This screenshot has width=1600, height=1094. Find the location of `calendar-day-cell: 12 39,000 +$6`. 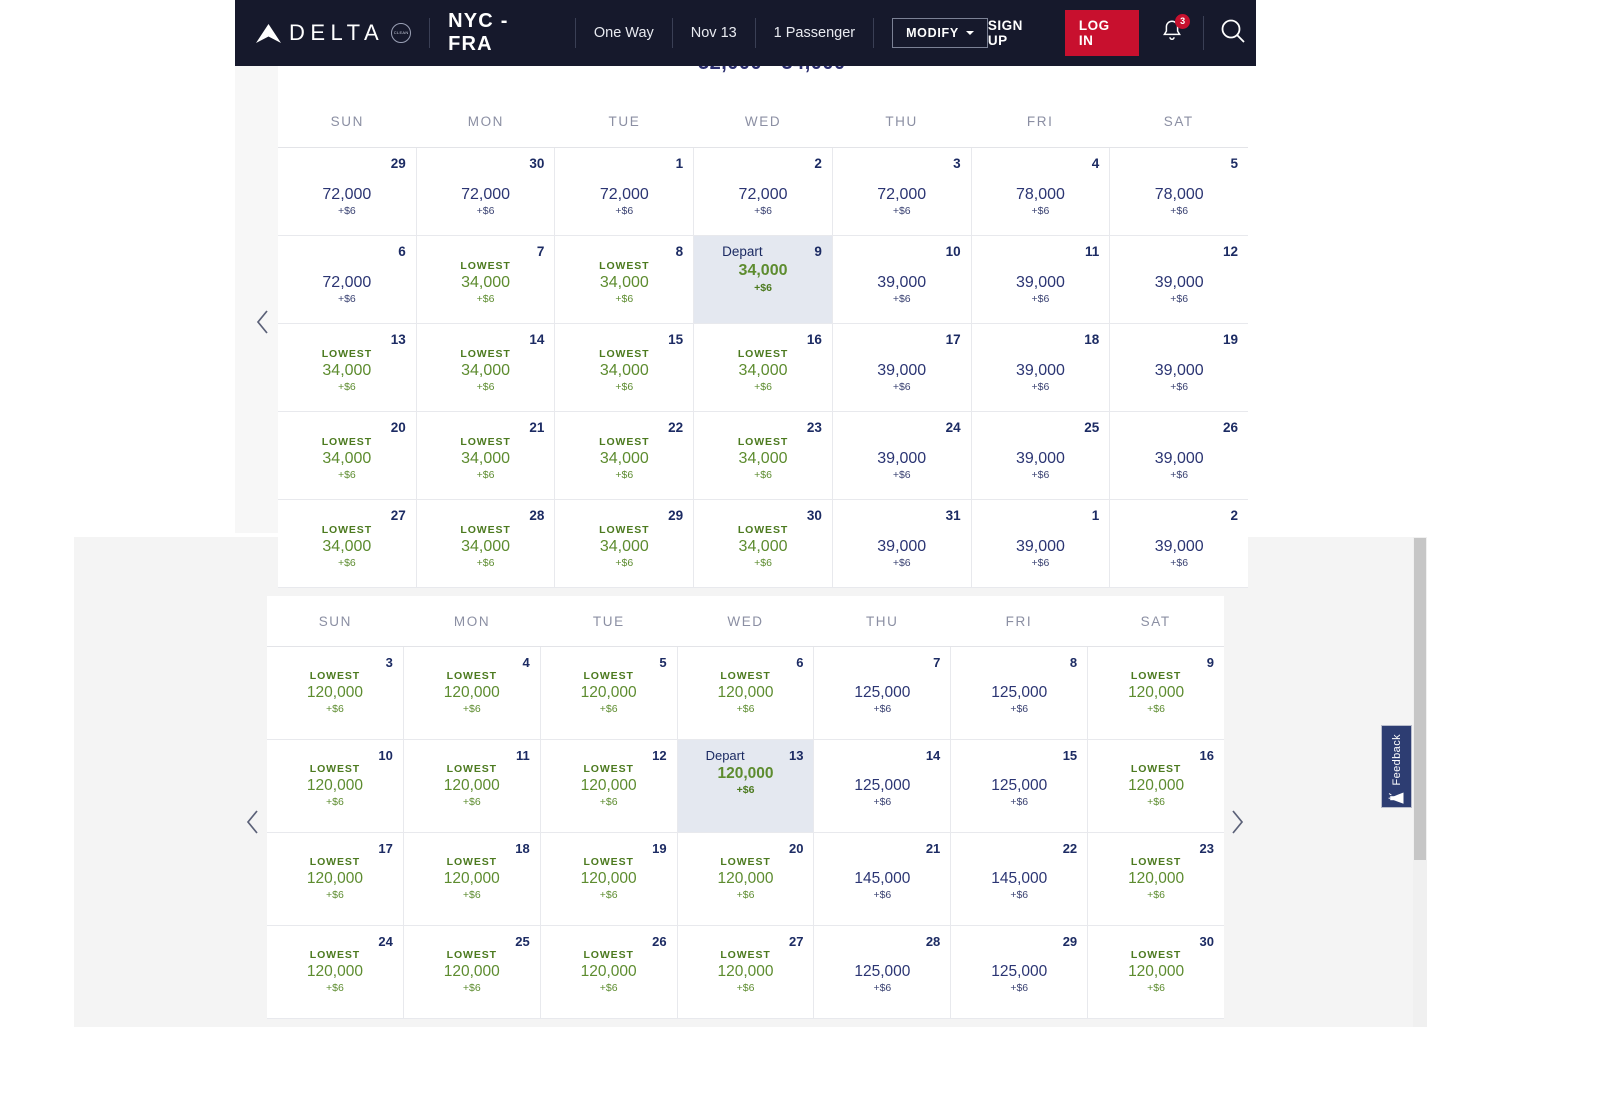

calendar-day-cell: 12 39,000 +$6 is located at coordinates (1179, 280).